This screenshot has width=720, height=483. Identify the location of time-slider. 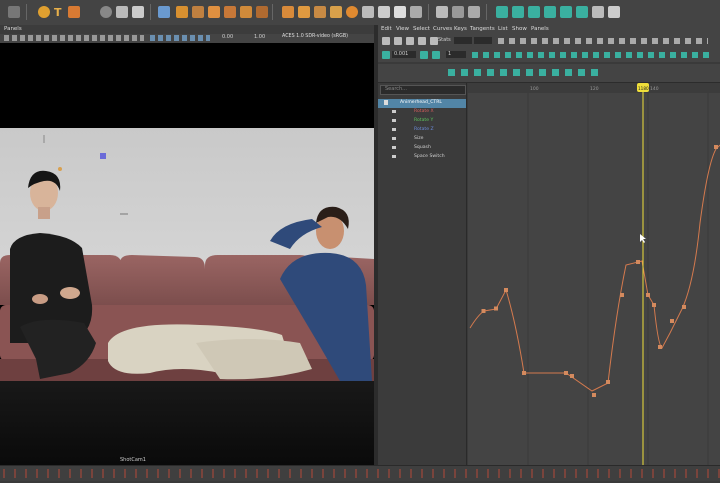
(360, 473).